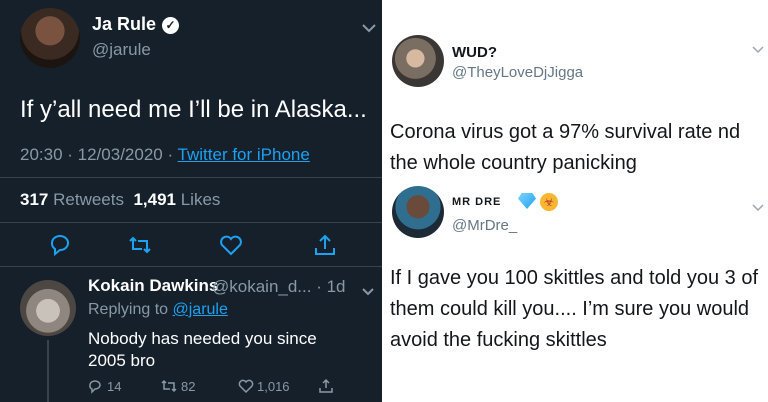 This screenshot has width=768, height=402. Describe the element at coordinates (200, 309) in the screenshot. I see `mention-link: @jarule` at that location.